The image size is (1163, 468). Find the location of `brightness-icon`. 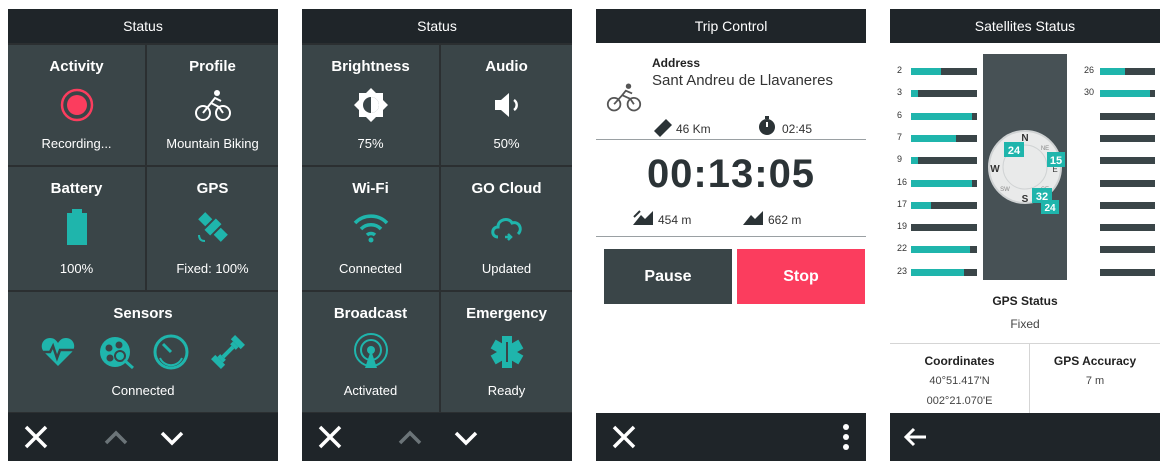

brightness-icon is located at coordinates (370, 105).